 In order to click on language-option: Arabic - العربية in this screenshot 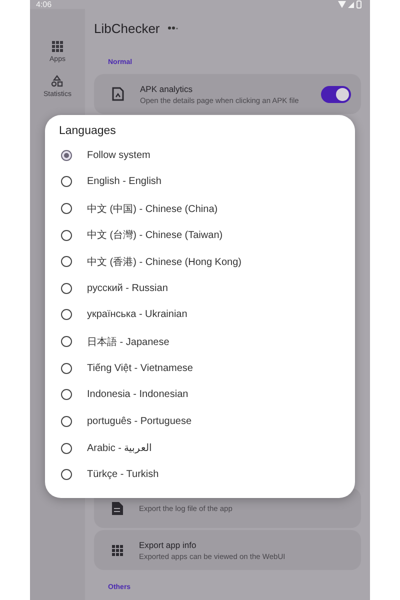, I will do `click(200, 448)`.